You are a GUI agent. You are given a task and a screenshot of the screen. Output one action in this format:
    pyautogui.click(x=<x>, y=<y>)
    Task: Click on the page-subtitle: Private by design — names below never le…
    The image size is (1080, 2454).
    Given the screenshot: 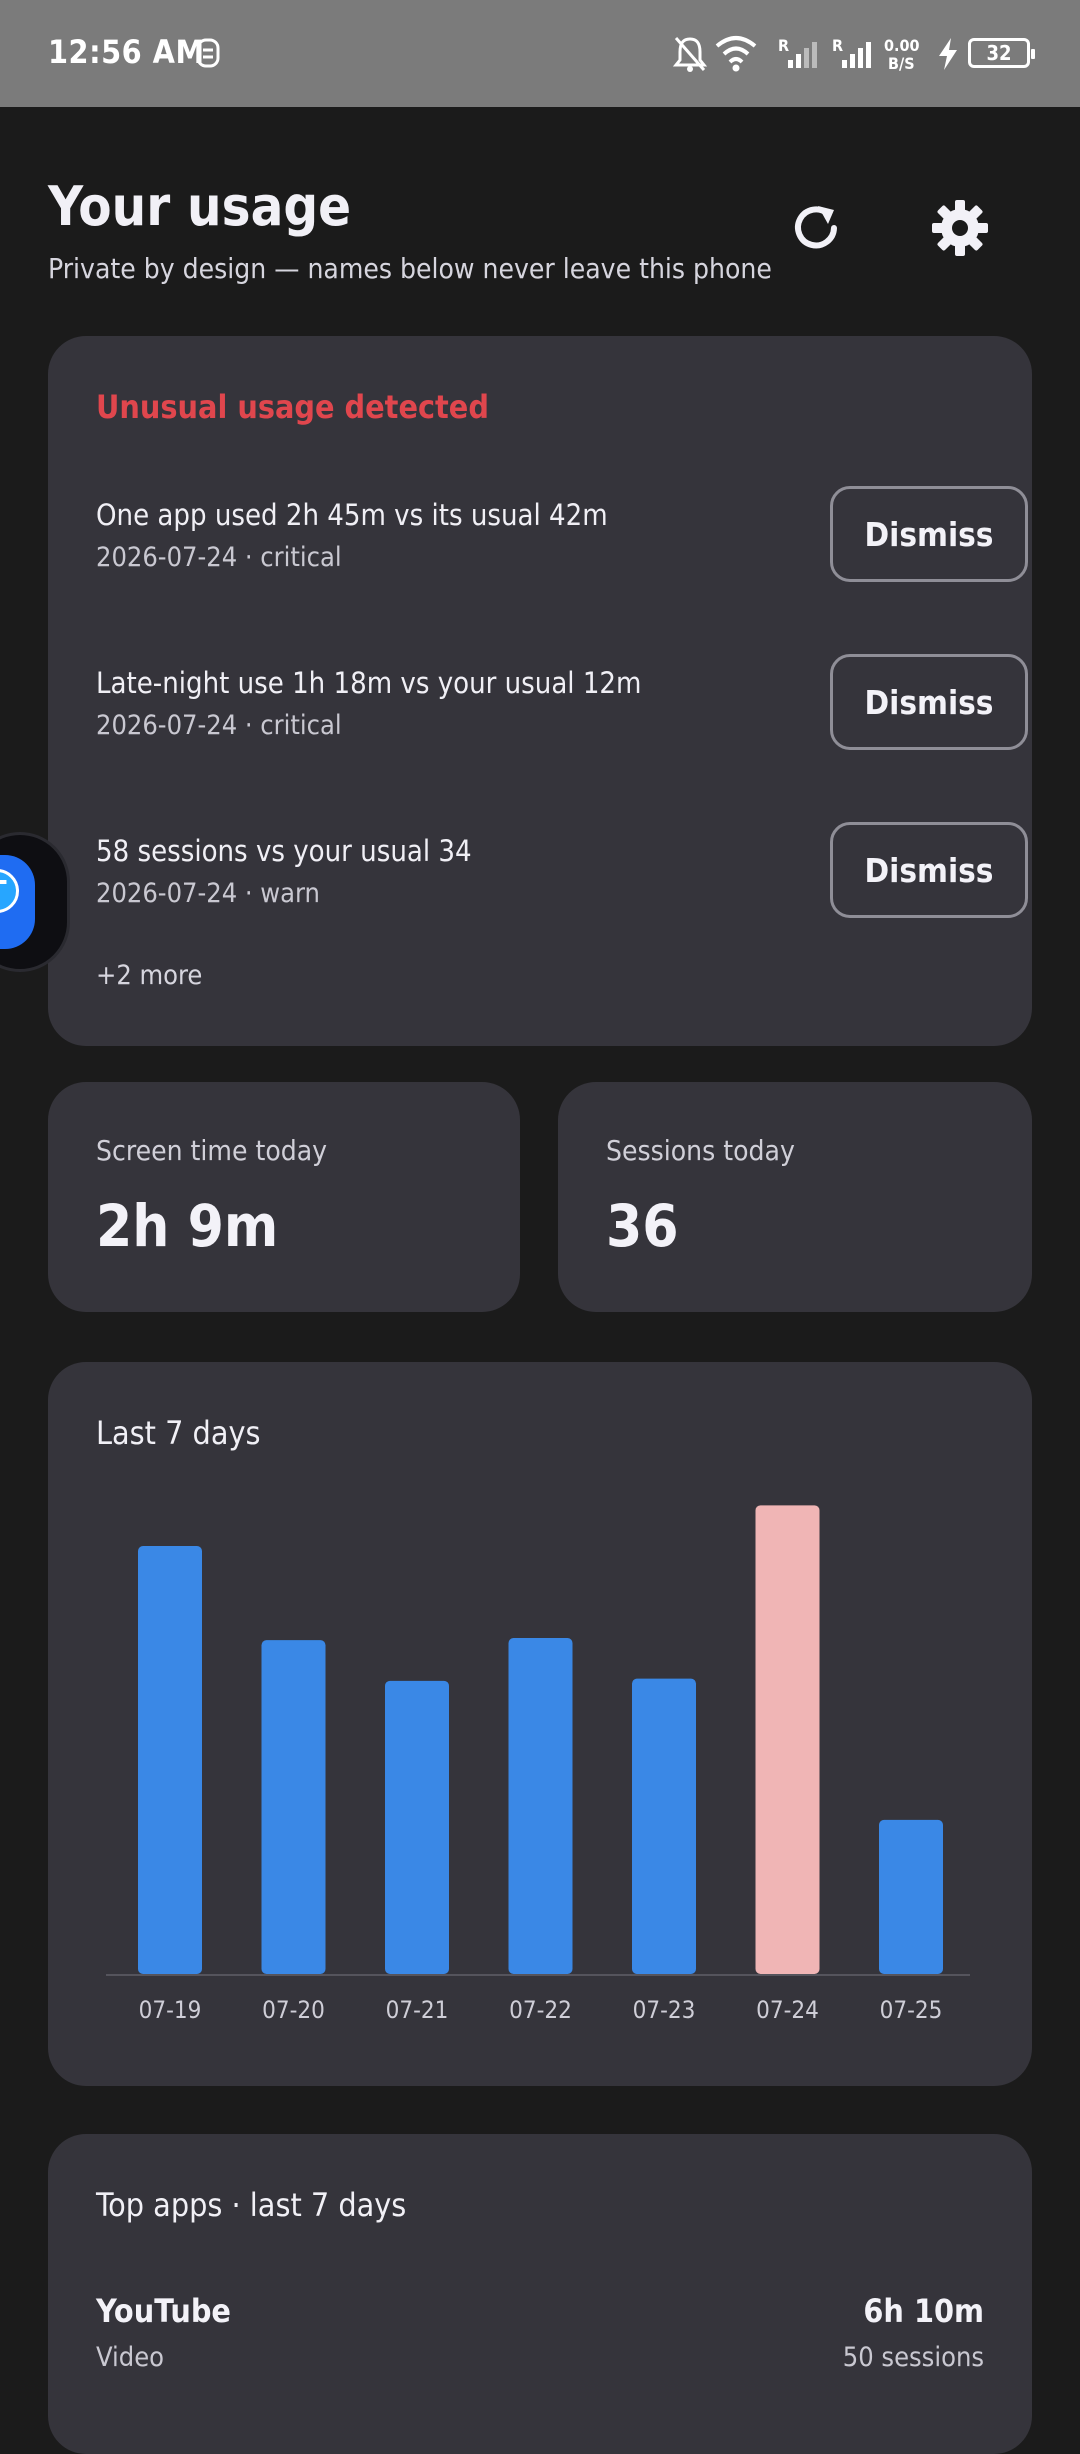 What is the action you would take?
    pyautogui.click(x=410, y=268)
    